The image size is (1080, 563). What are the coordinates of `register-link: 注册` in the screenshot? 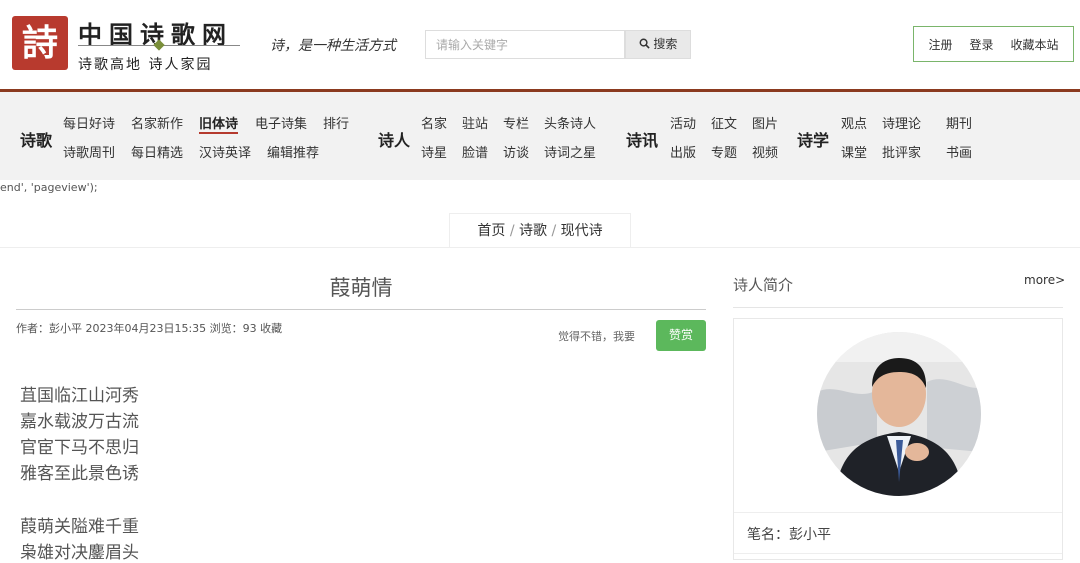 It's located at (940, 44).